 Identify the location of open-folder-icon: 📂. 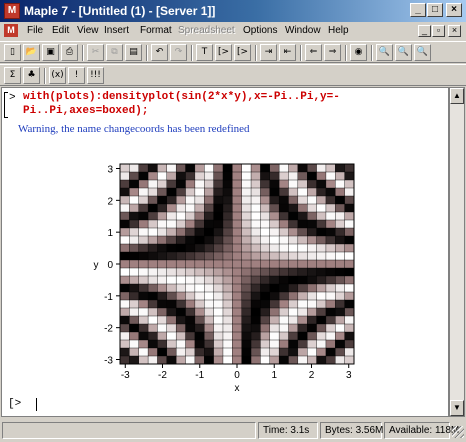
(31, 52).